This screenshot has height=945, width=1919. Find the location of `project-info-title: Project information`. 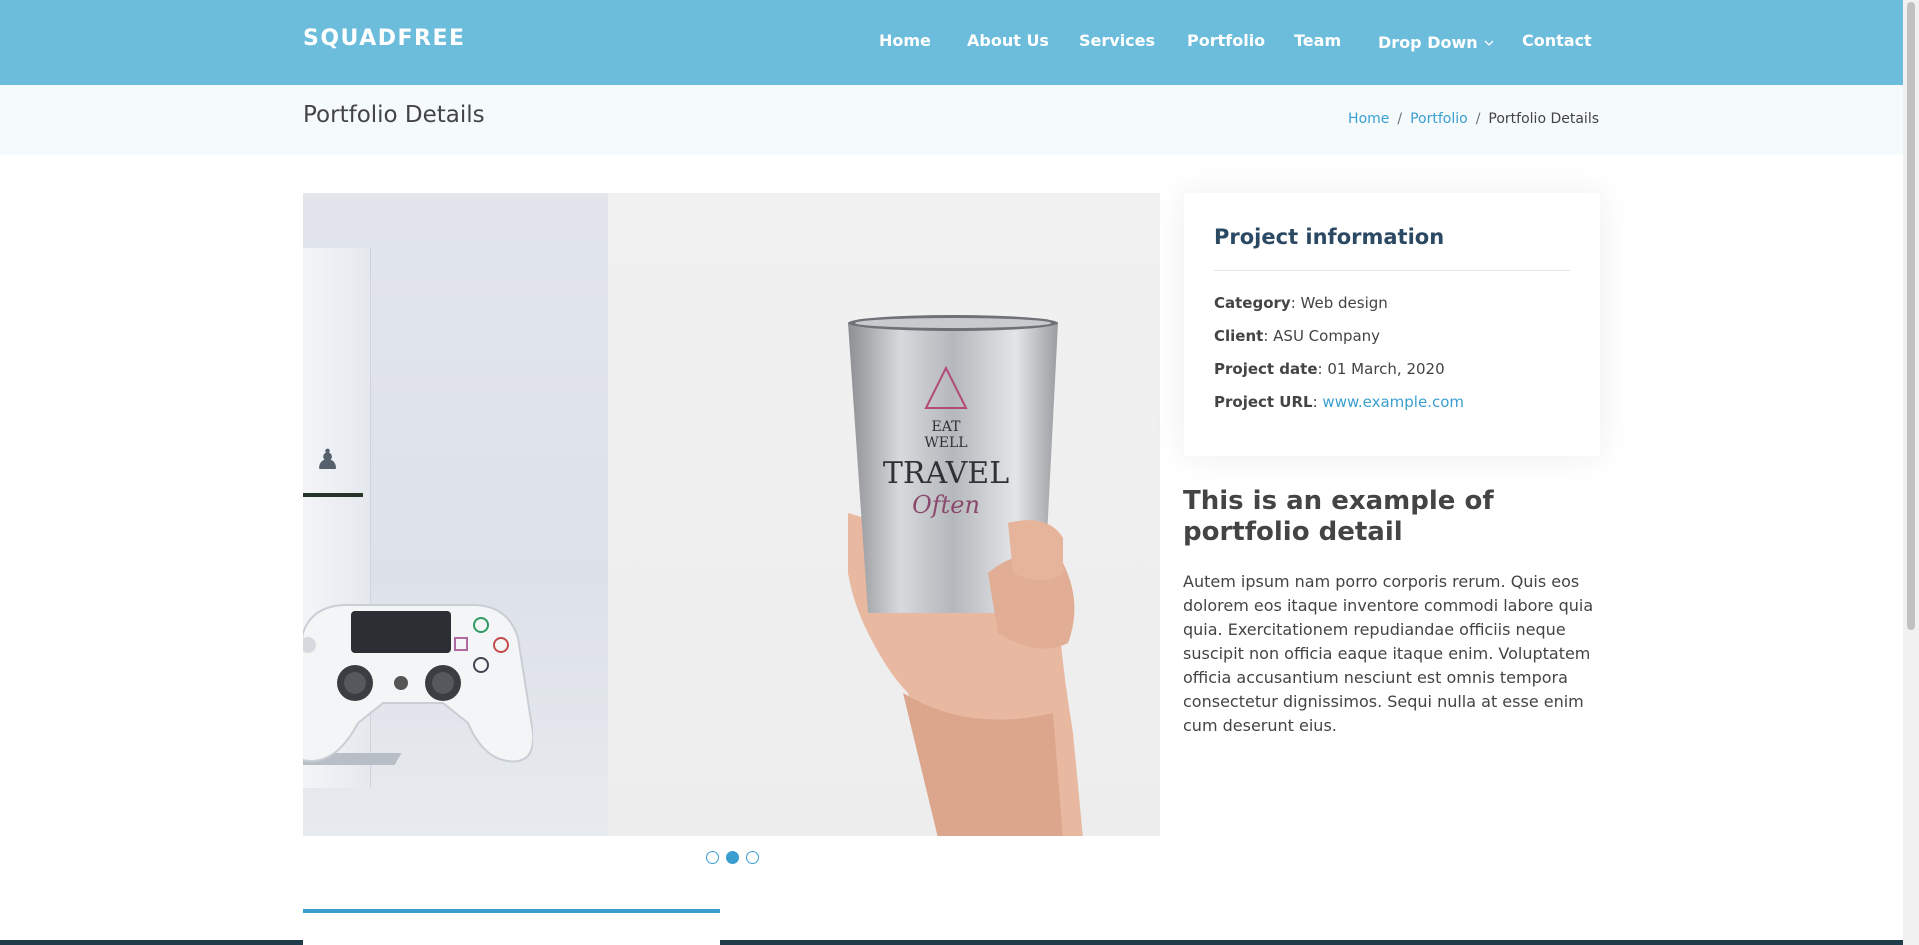

project-info-title: Project information is located at coordinates (1329, 237).